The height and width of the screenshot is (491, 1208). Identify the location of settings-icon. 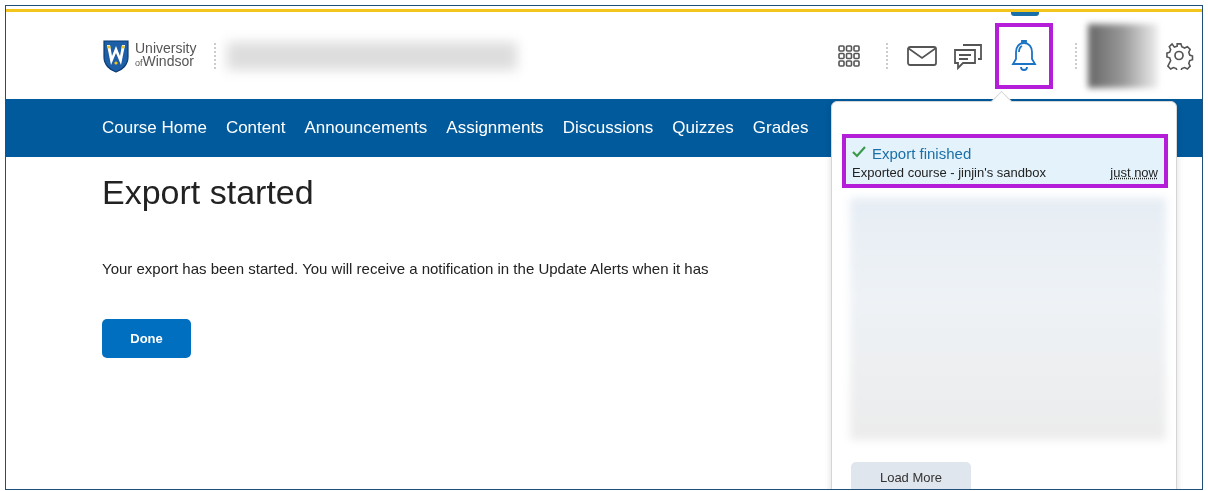
(1180, 55).